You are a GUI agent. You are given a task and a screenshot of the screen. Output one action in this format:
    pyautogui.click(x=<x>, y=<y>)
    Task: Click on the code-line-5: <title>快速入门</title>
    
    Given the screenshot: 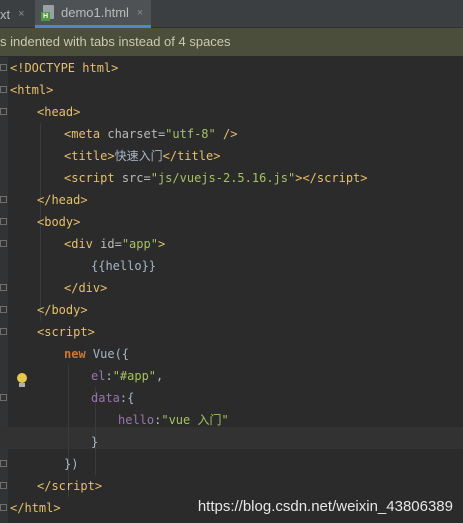 What is the action you would take?
    pyautogui.click(x=142, y=156)
    